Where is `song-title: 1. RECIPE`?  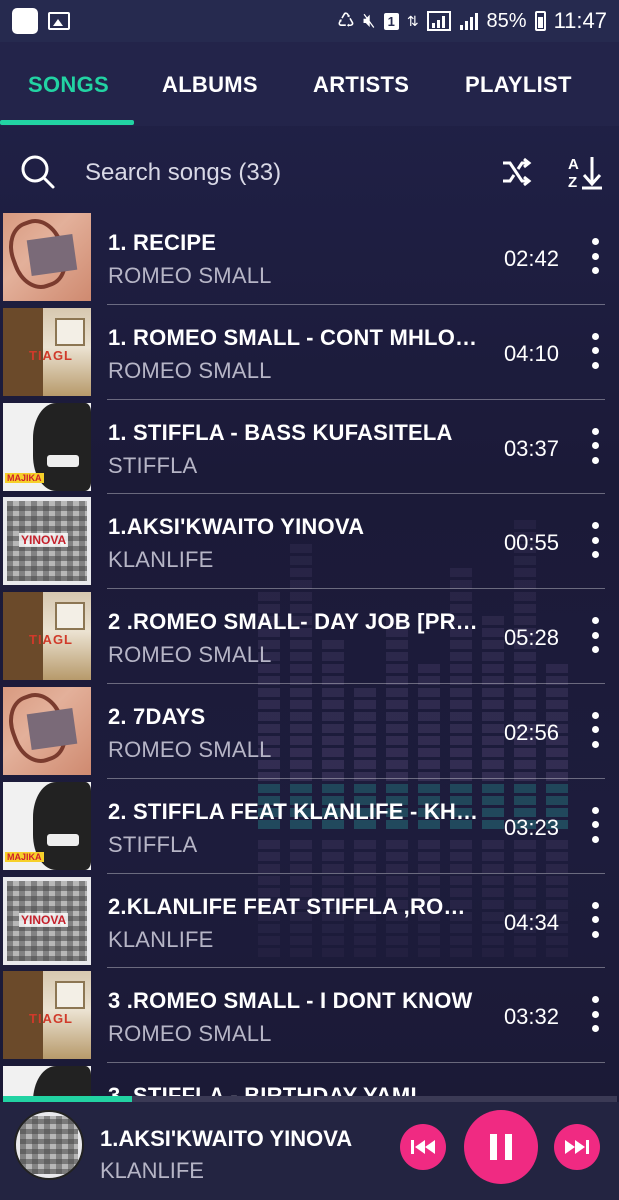 song-title: 1. RECIPE is located at coordinates (162, 242).